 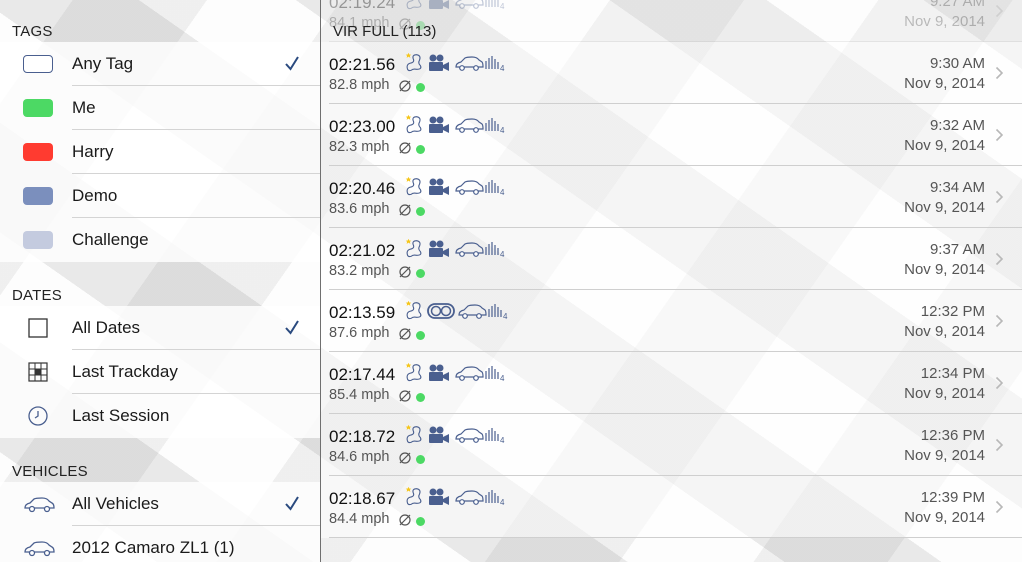 I want to click on top-speed: 85.4 mph, so click(x=359, y=395).